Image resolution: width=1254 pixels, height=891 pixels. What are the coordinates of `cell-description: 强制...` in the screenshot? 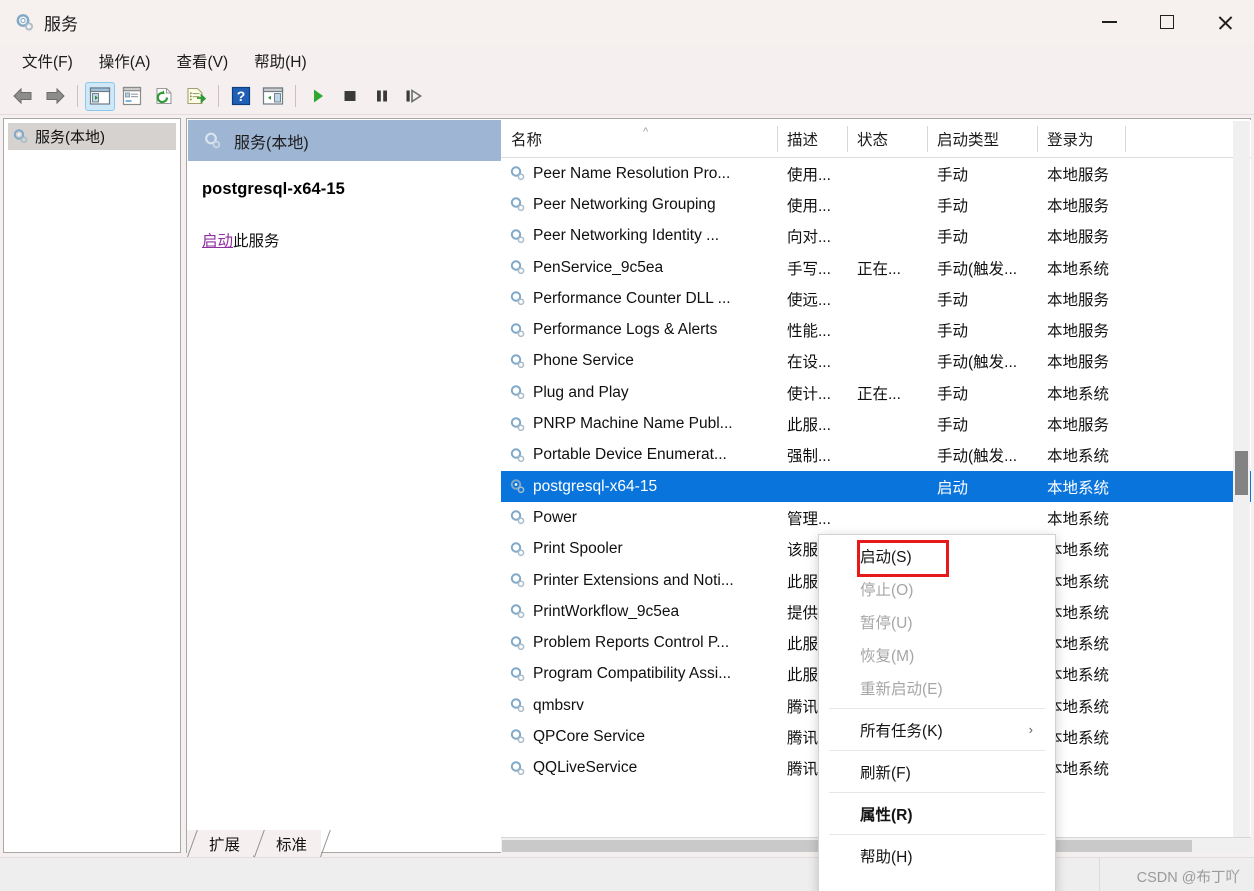 It's located at (809, 457).